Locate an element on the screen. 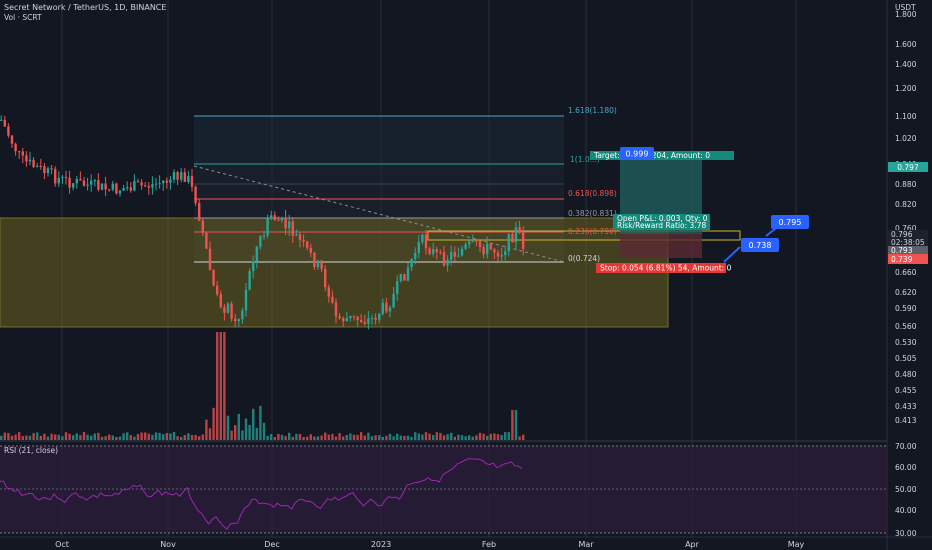 This screenshot has height=550, width=932. price-tick: 0.560 is located at coordinates (906, 326).